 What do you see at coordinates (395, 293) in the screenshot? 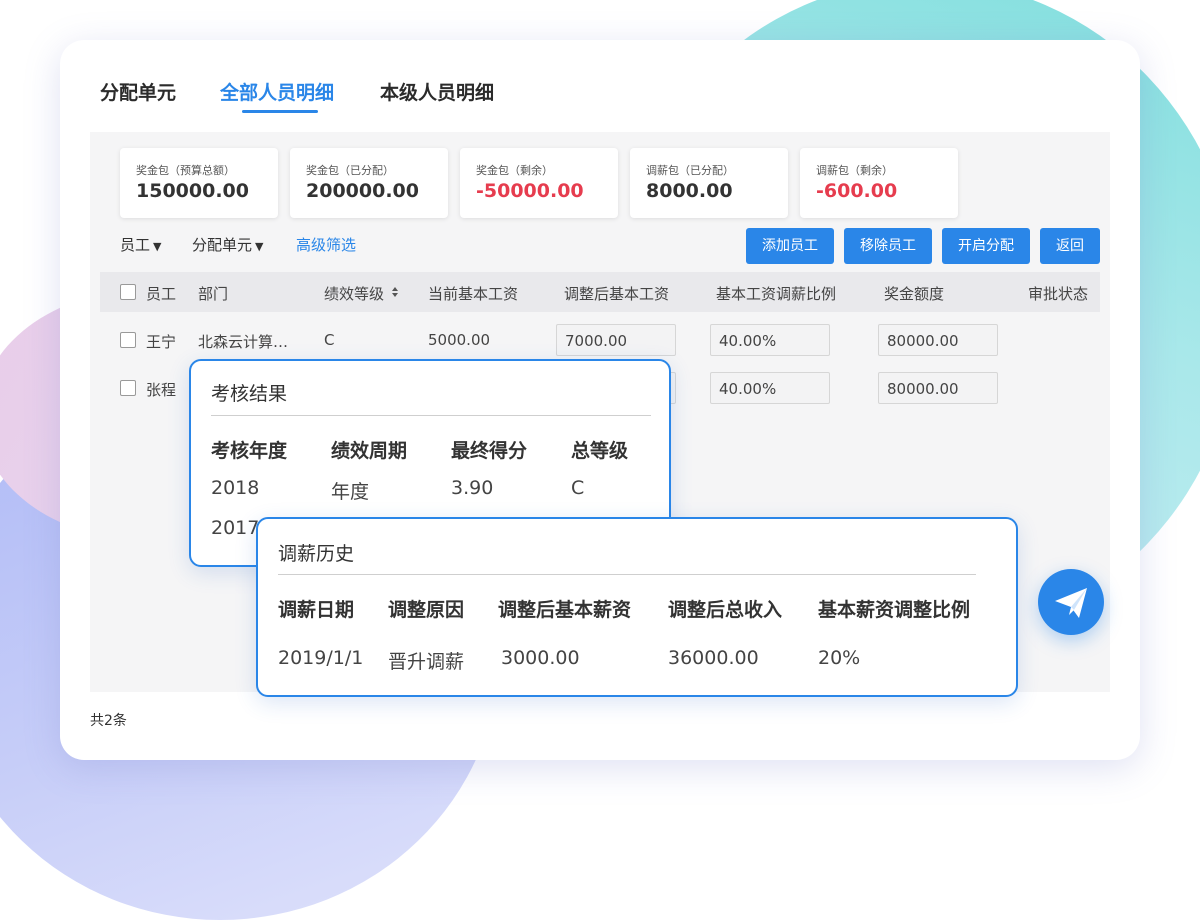
I see `sort-icon` at bounding box center [395, 293].